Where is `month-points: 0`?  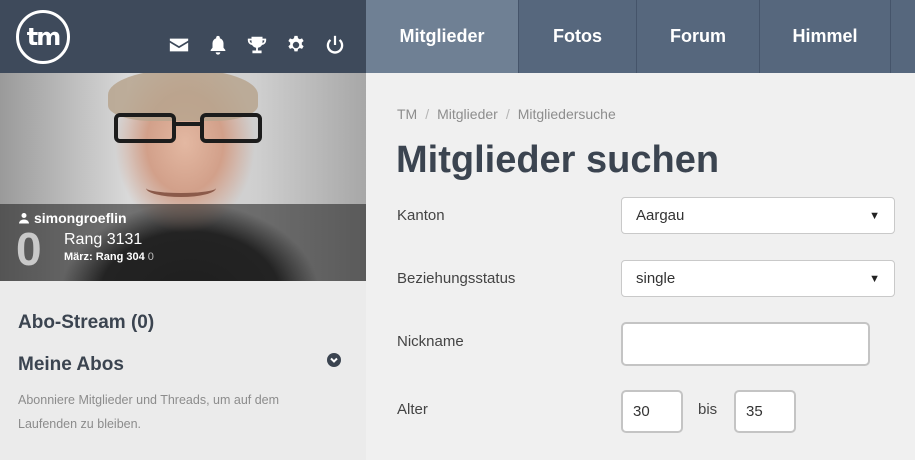
month-points: 0 is located at coordinates (150, 257).